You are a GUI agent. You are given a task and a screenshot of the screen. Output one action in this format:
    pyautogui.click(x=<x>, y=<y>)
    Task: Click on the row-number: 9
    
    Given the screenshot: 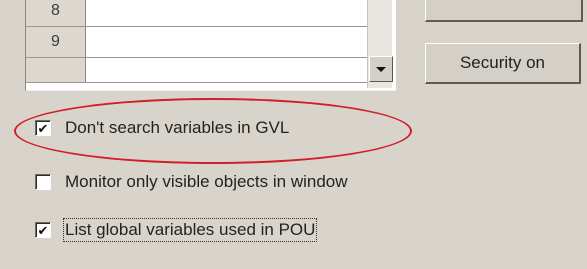 What is the action you would take?
    pyautogui.click(x=56, y=42)
    